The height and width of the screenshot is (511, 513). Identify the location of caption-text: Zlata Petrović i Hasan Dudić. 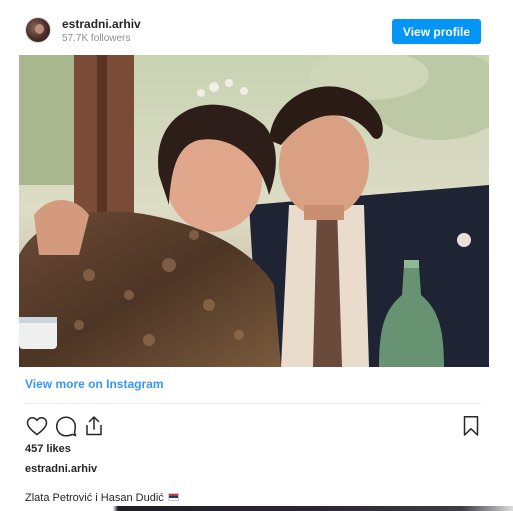
(102, 498).